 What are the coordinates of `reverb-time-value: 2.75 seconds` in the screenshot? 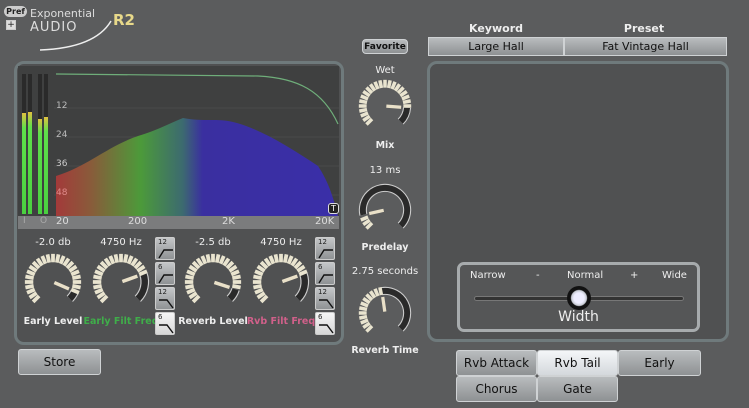 It's located at (385, 271).